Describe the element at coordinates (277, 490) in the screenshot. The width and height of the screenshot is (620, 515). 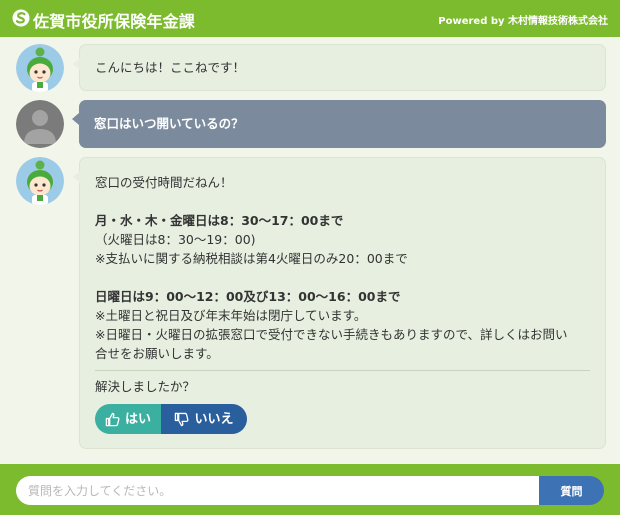
I see `question-input` at that location.